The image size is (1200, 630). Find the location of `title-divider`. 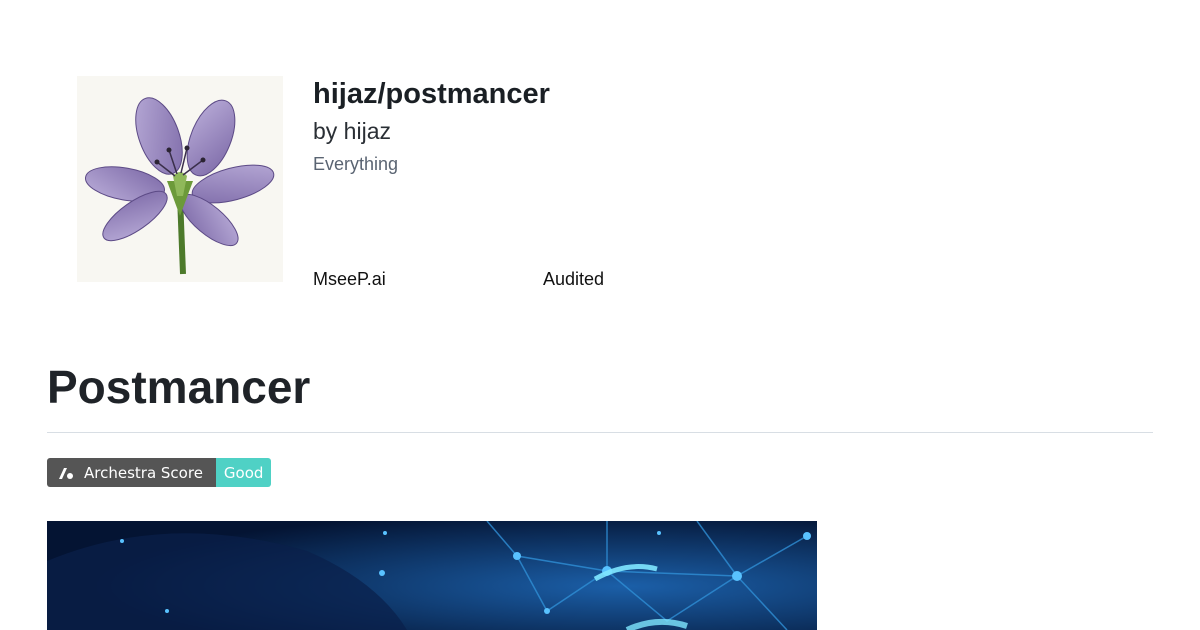

title-divider is located at coordinates (600, 432).